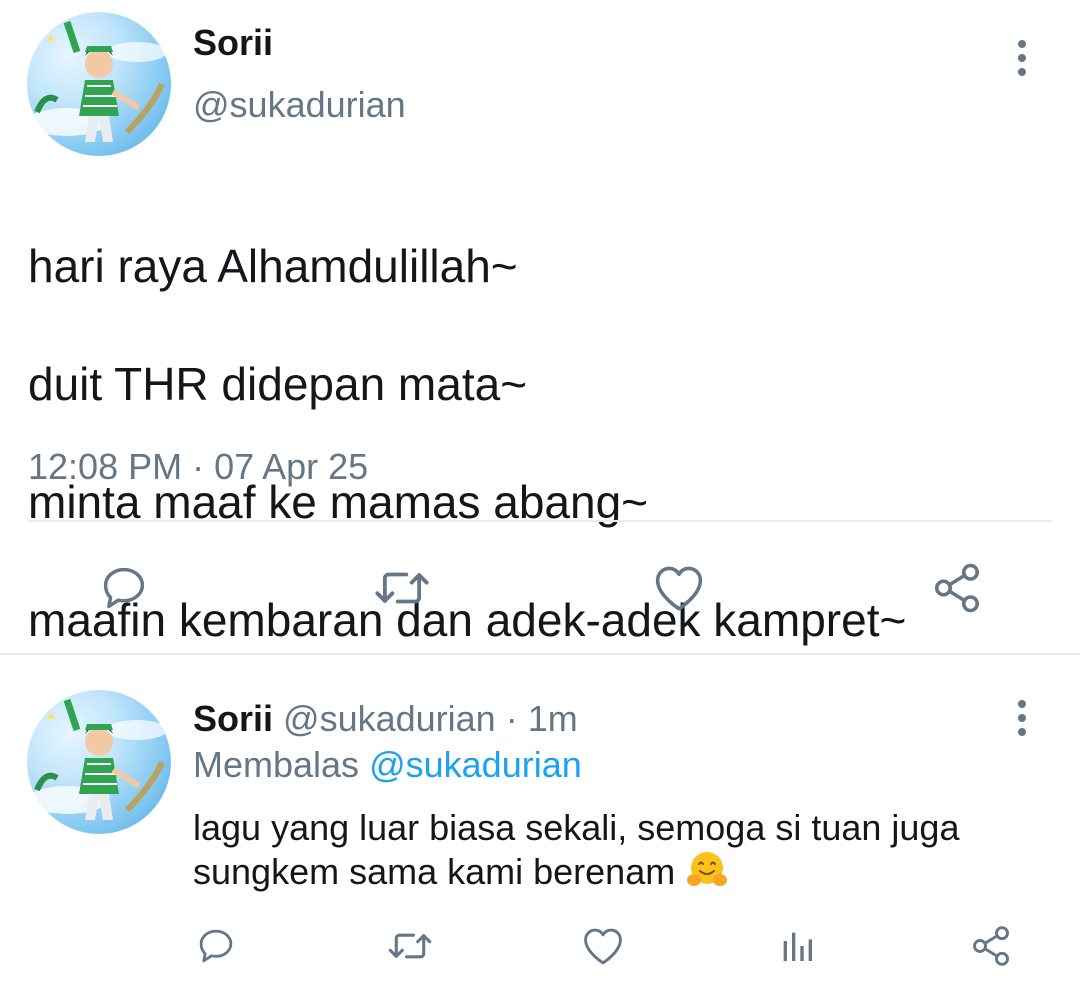  I want to click on retweet-button, so click(402, 588).